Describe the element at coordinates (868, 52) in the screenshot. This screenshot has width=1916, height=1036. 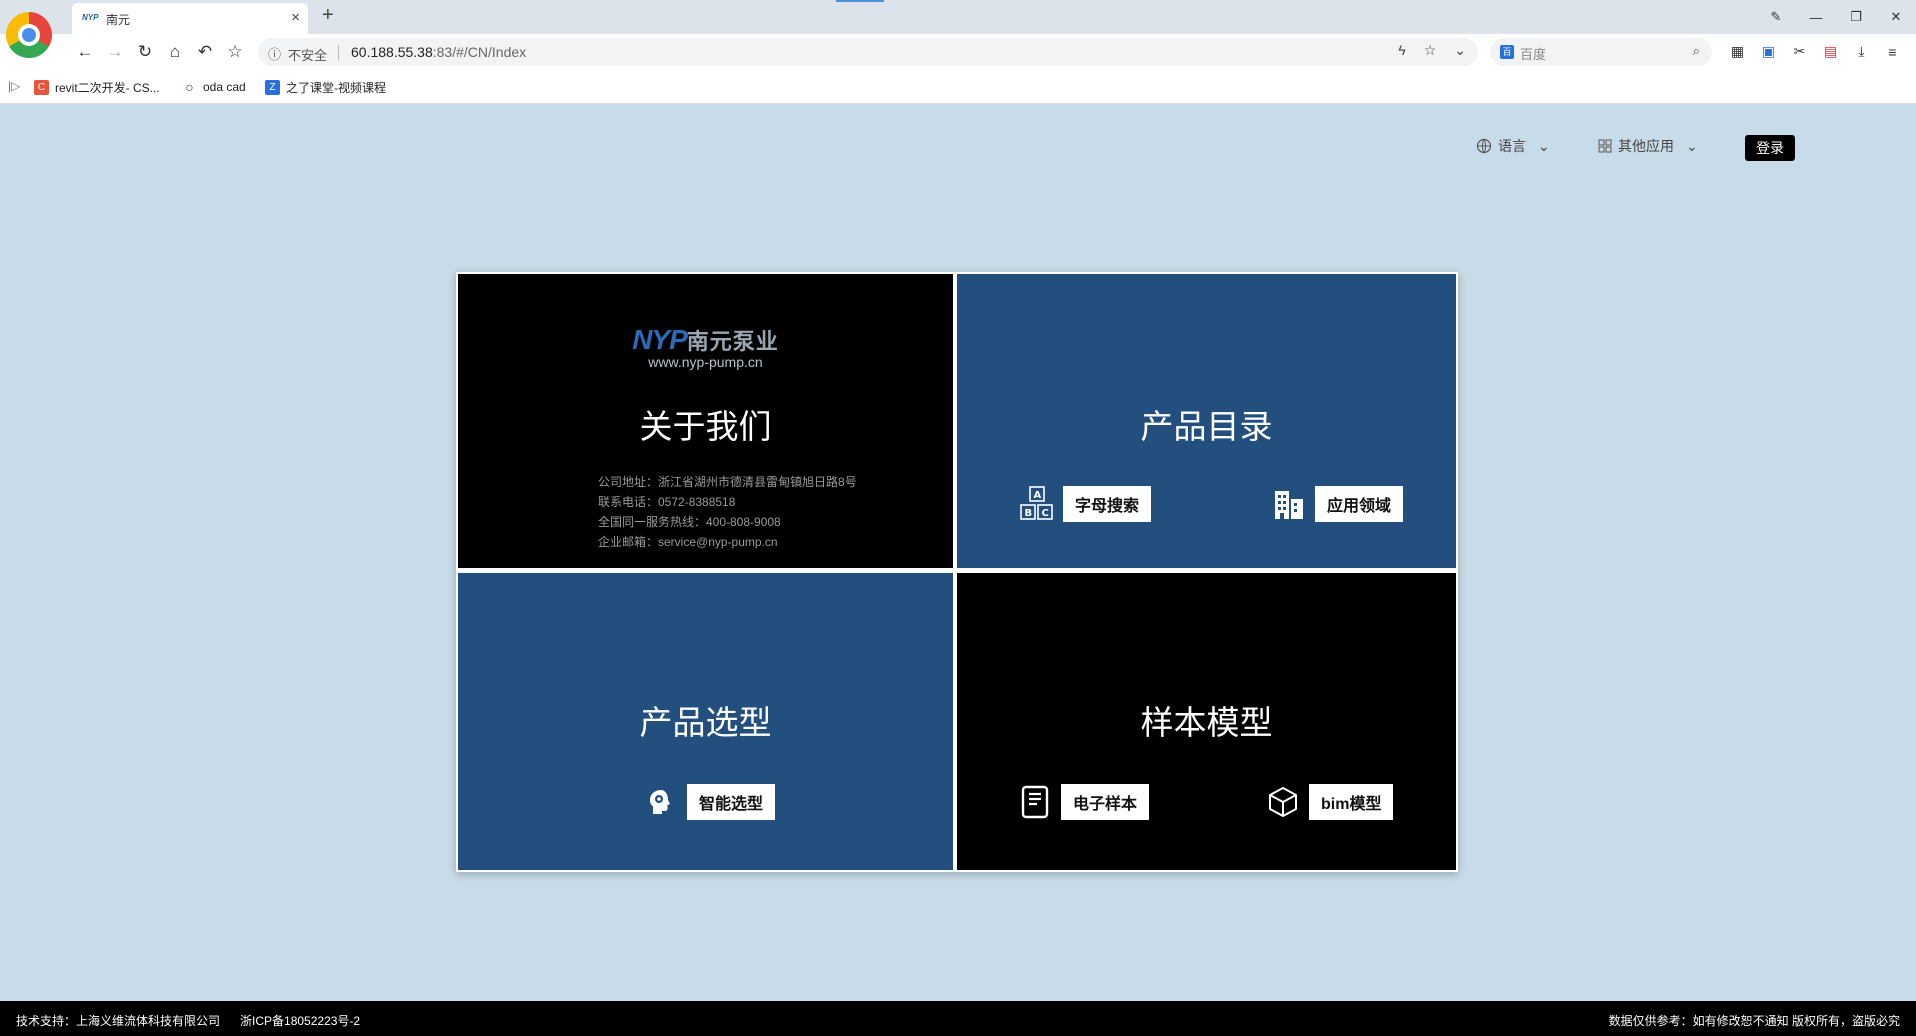
I see `address-bar: ⓘ 不安全 60.188.55.38:83/#/CN/Index ϟ ☆ ⌄` at that location.